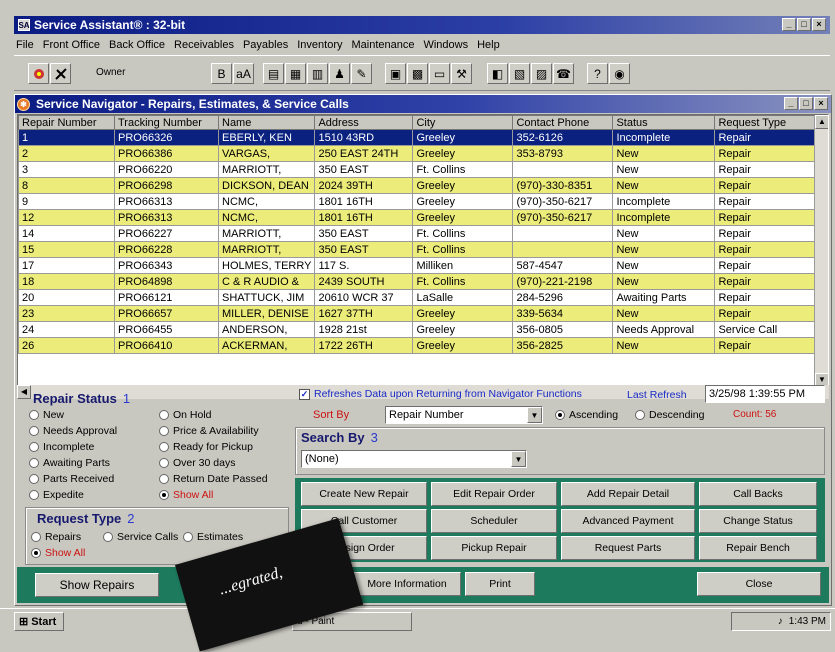  What do you see at coordinates (317, 73) in the screenshot?
I see `chart-icon: ▥` at bounding box center [317, 73].